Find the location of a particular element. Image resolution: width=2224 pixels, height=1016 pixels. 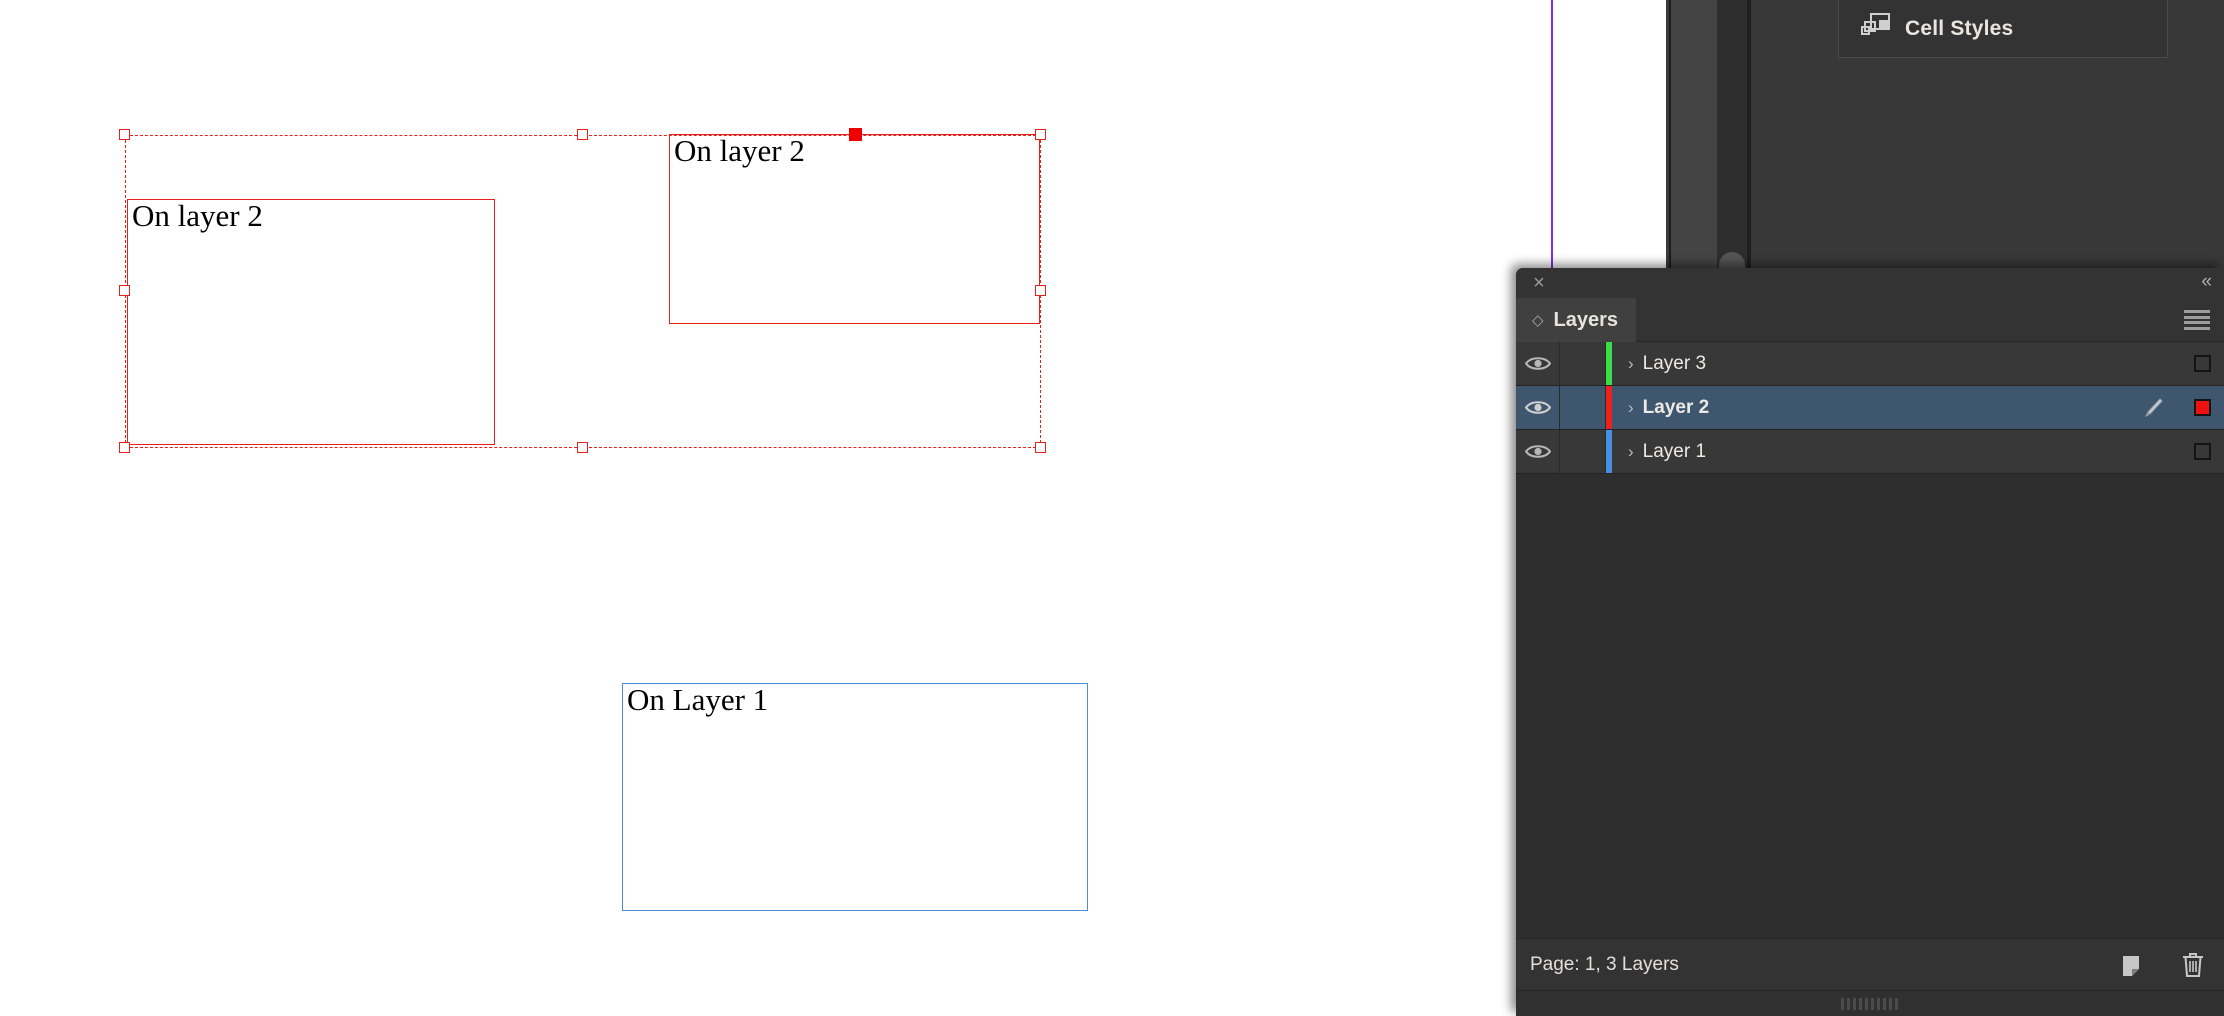

layer-name-label: Layer 3 is located at coordinates (1674, 363).